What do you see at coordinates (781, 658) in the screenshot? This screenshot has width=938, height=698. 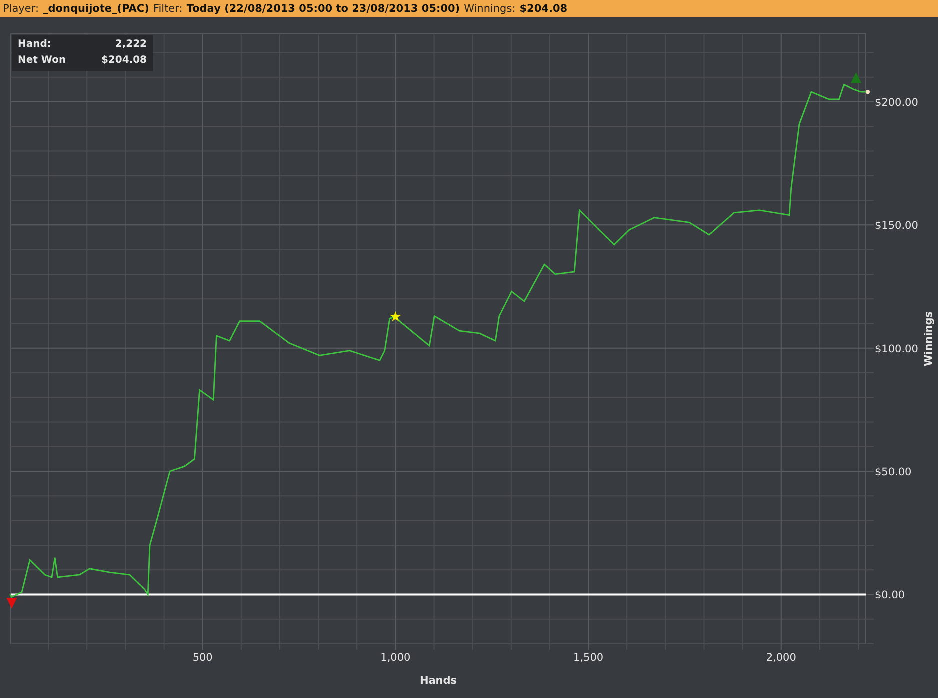 I see `x-tick-label: 2,000` at bounding box center [781, 658].